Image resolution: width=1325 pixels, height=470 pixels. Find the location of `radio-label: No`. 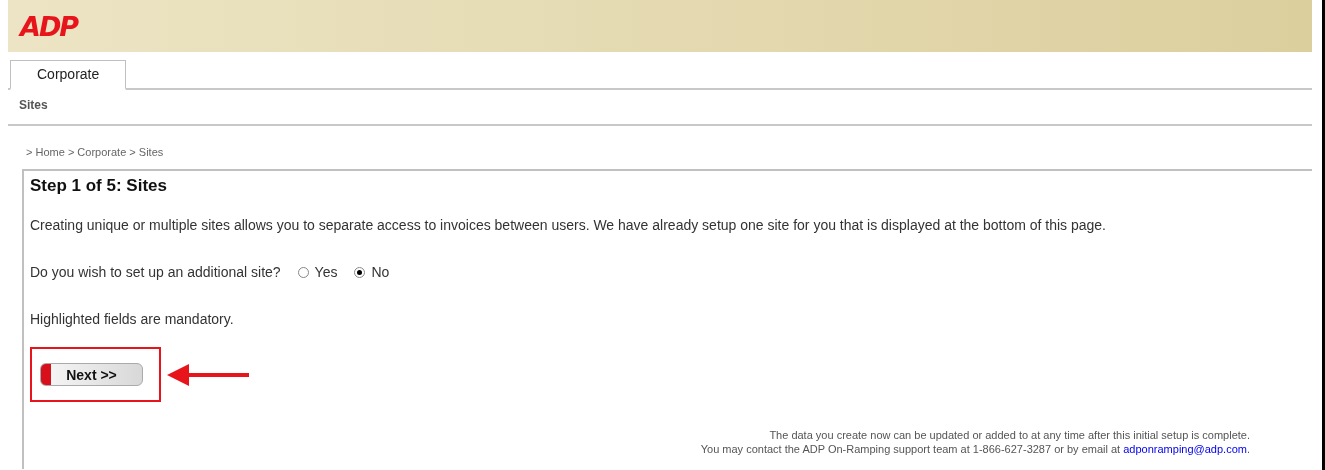

radio-label: No is located at coordinates (380, 272).